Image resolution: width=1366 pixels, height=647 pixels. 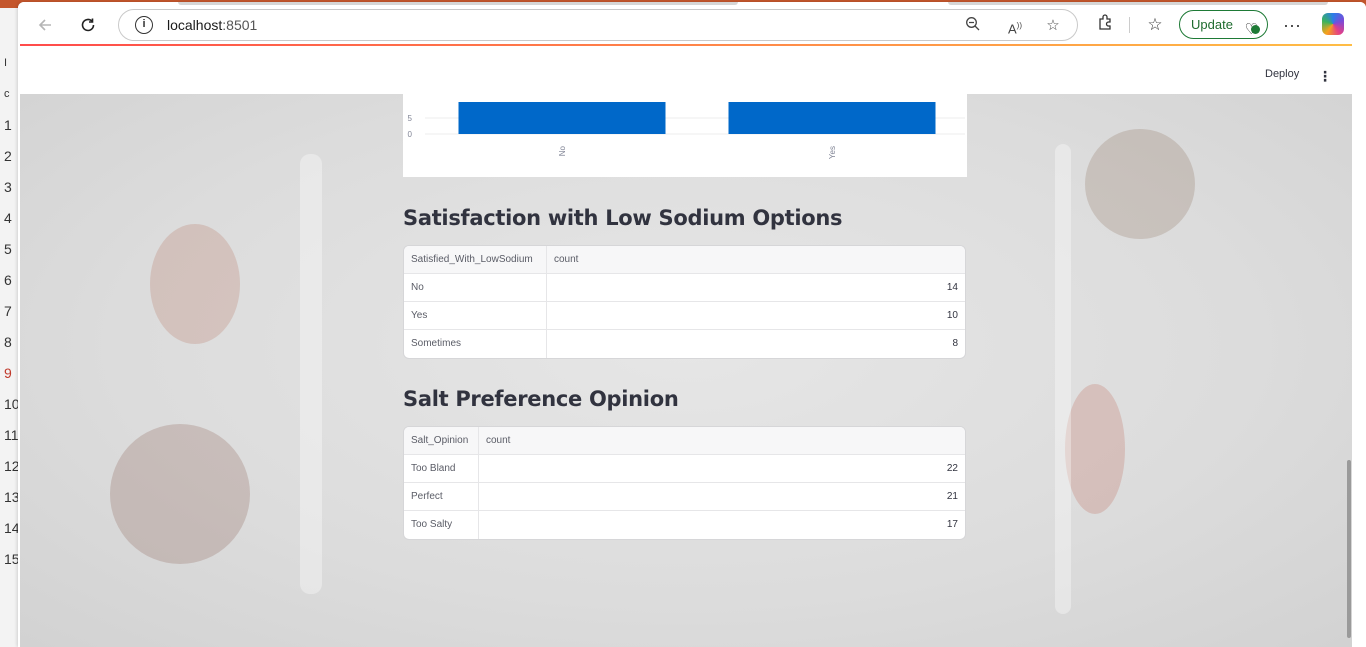 What do you see at coordinates (475, 288) in the screenshot?
I see `table-cell: No` at bounding box center [475, 288].